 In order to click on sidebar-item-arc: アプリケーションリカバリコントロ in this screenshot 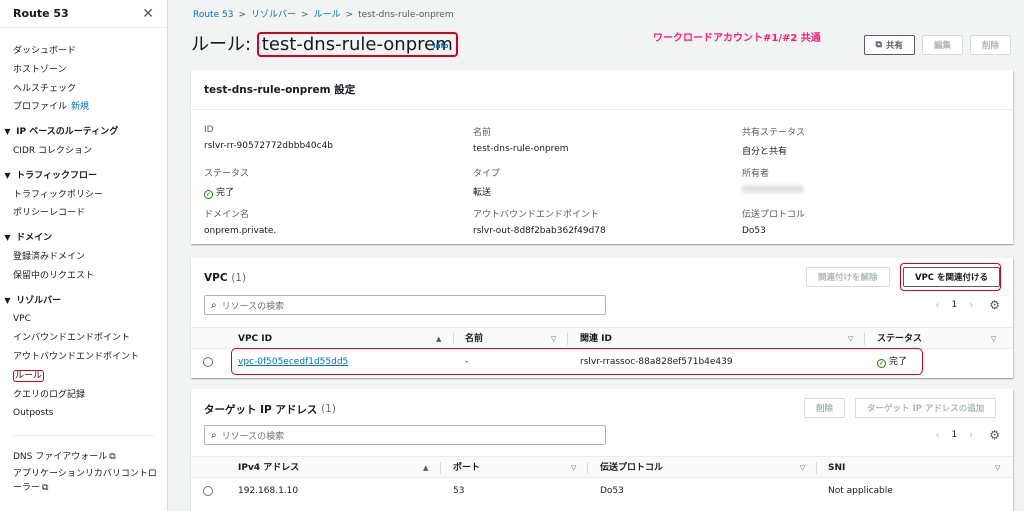, I will do `click(83, 474)`.